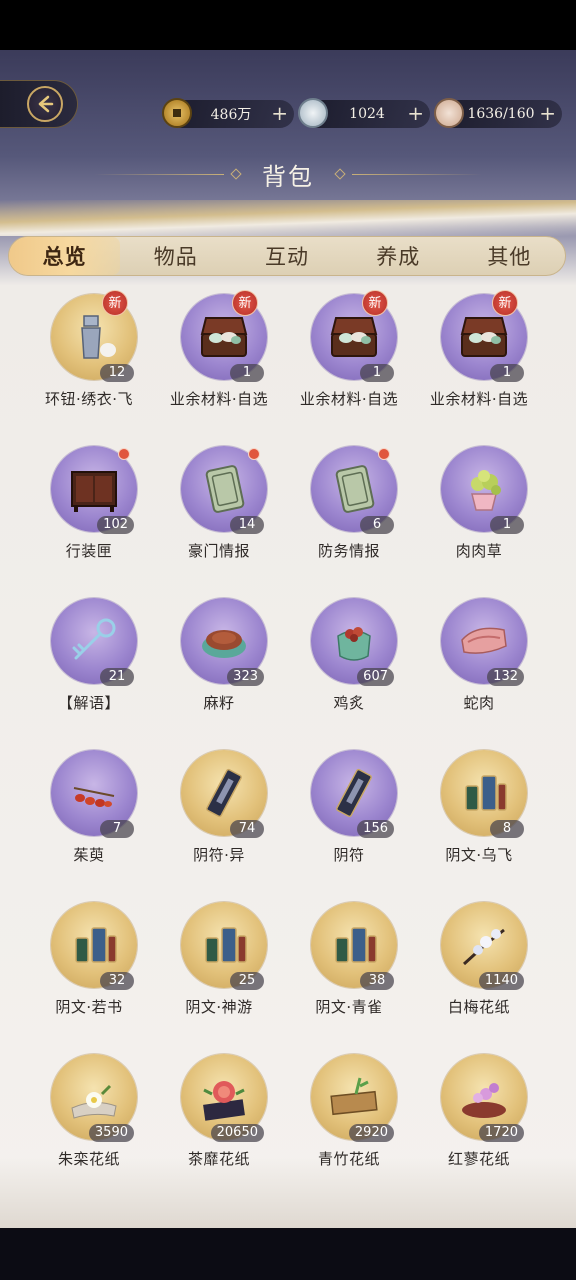 The height and width of the screenshot is (1280, 576). What do you see at coordinates (349, 703) in the screenshot?
I see `item-name: 鸡炙` at bounding box center [349, 703].